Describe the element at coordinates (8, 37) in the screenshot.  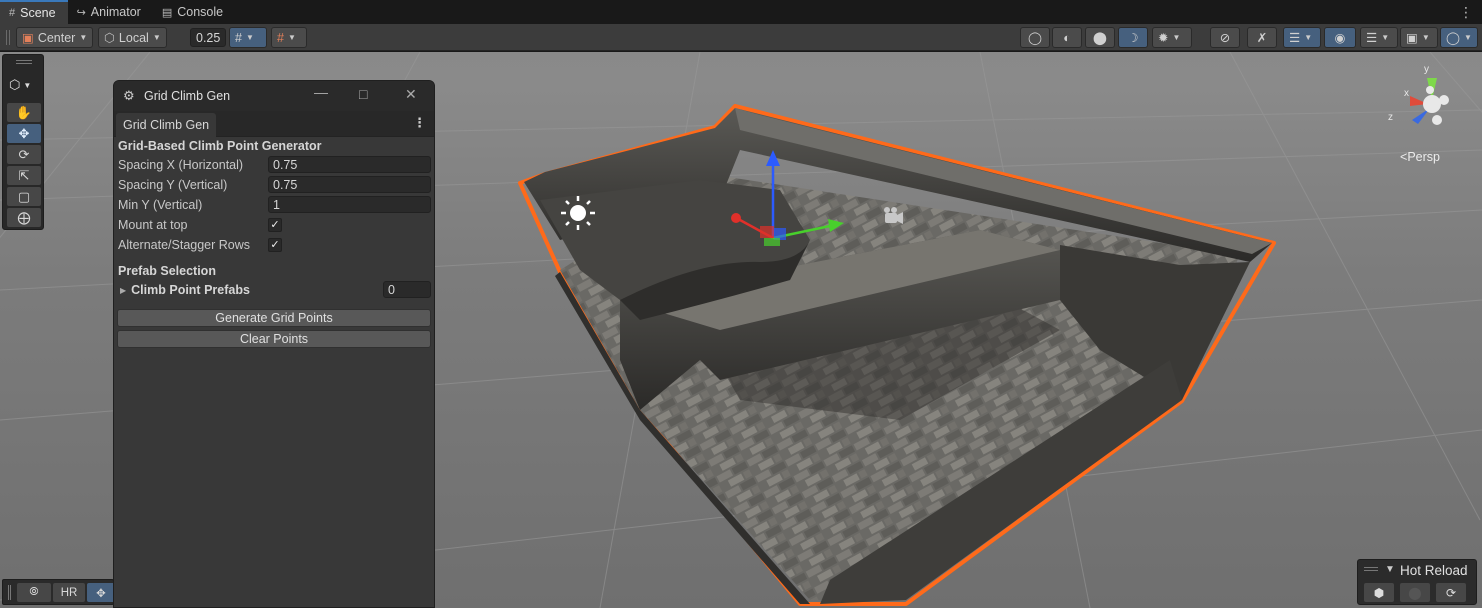
I see `toolbar-grip-icon` at that location.